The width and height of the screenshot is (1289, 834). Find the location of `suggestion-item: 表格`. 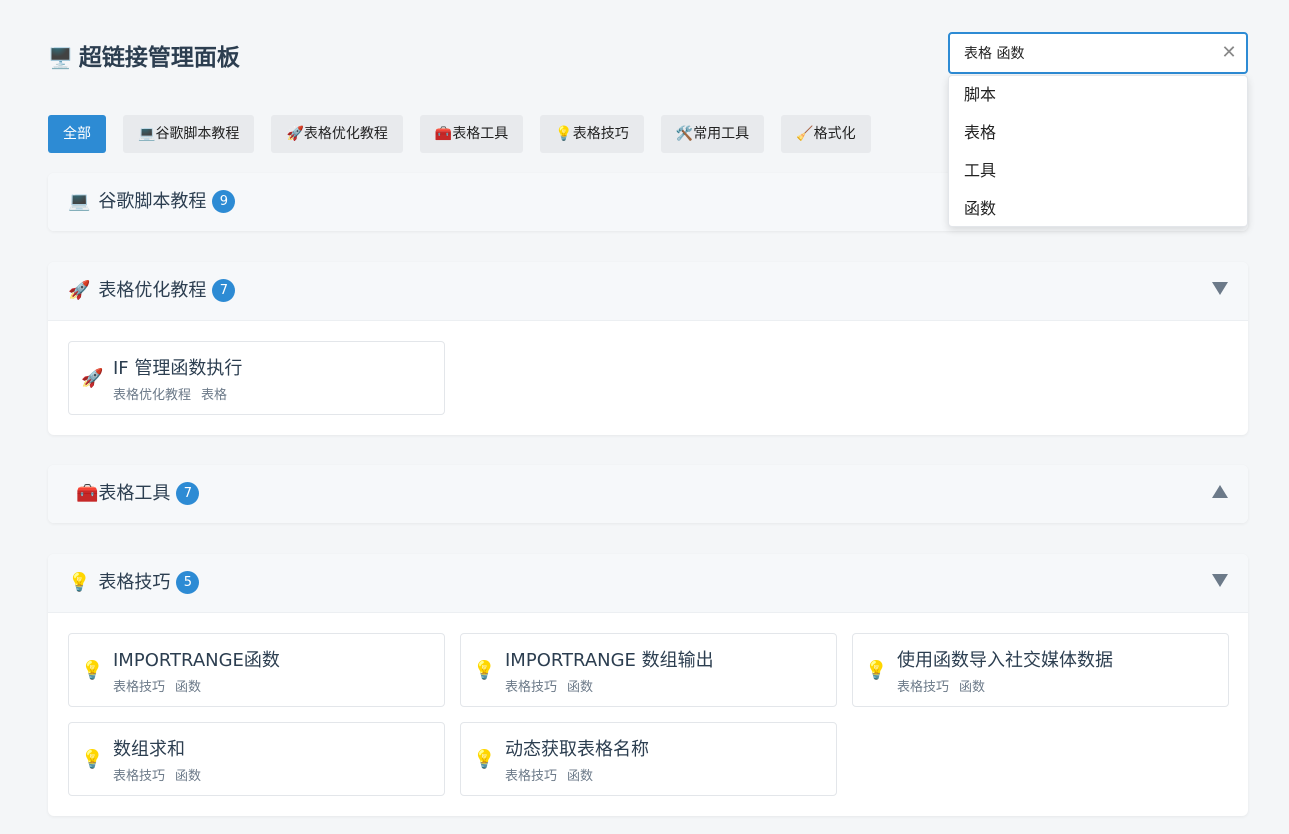

suggestion-item: 表格 is located at coordinates (1098, 133).